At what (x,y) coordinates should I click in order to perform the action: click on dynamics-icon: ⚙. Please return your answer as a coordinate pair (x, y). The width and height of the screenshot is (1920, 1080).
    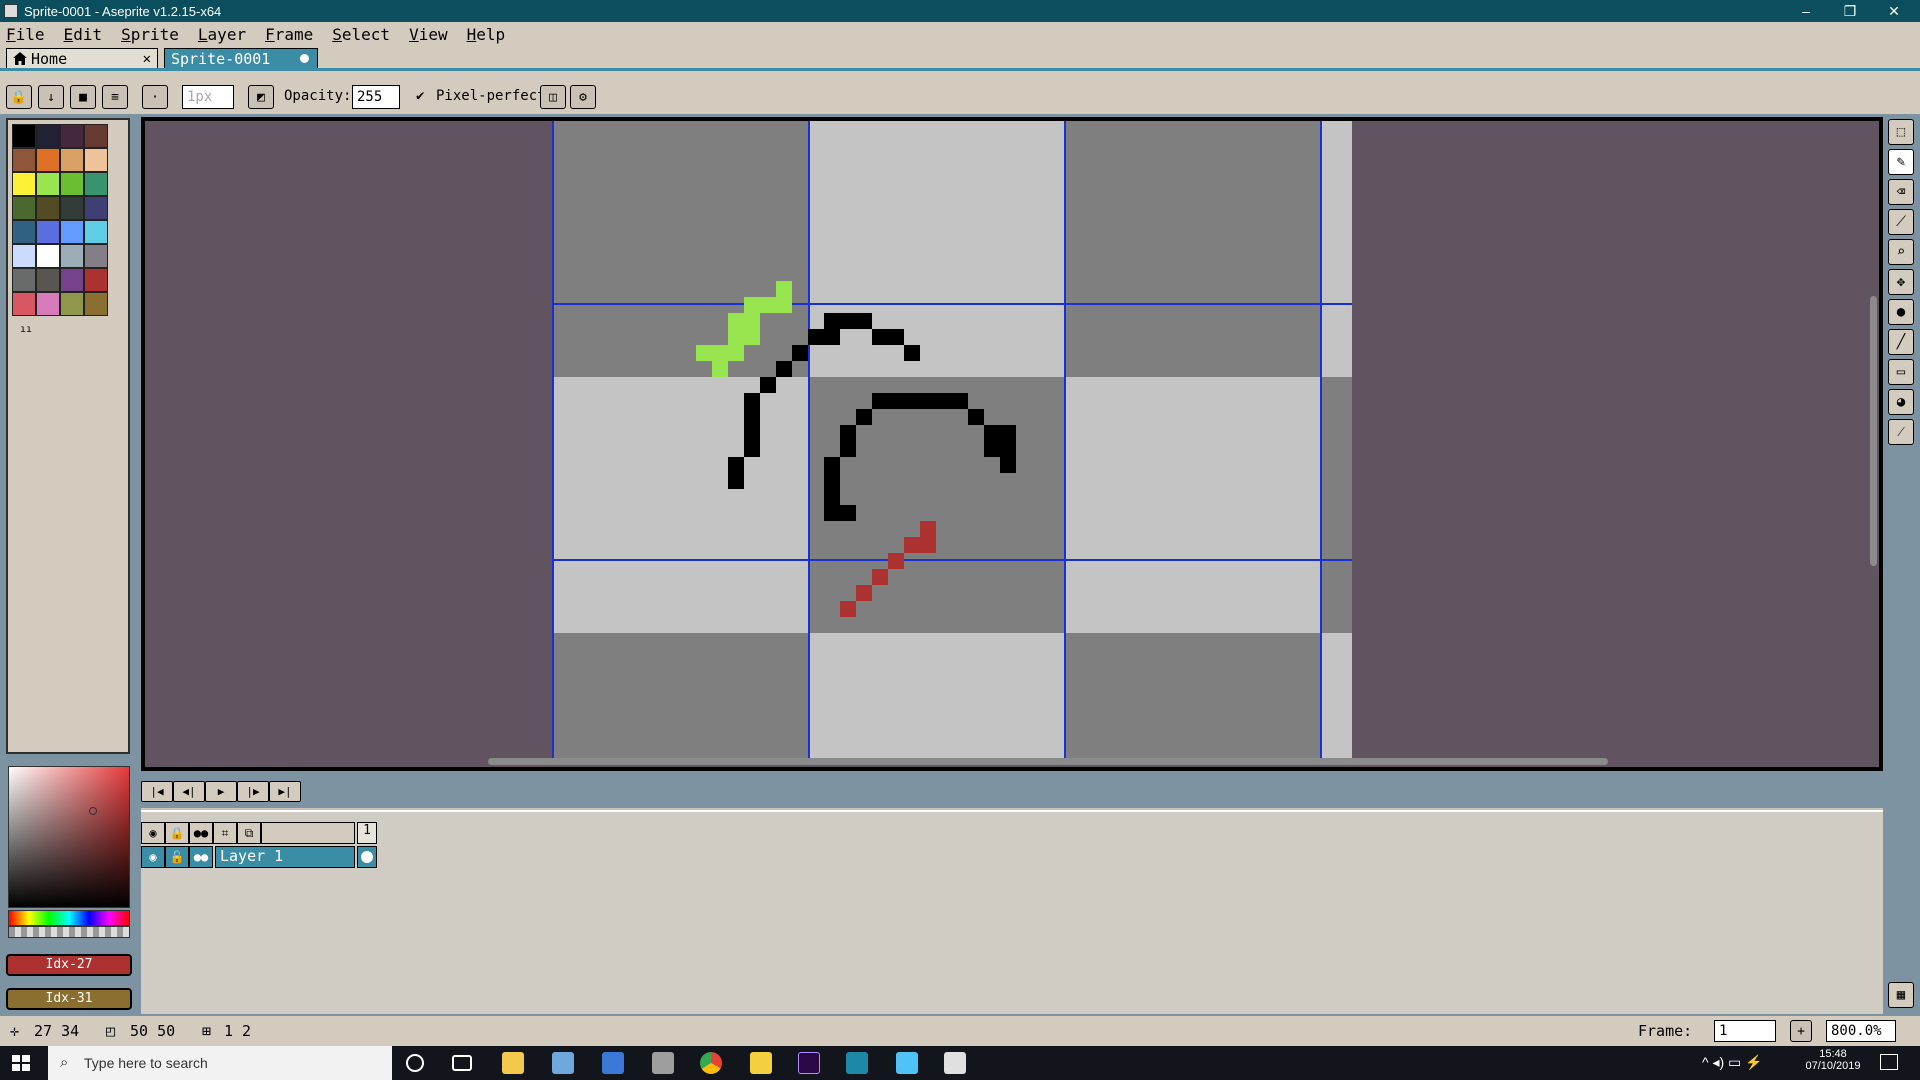
    Looking at the image, I should click on (583, 97).